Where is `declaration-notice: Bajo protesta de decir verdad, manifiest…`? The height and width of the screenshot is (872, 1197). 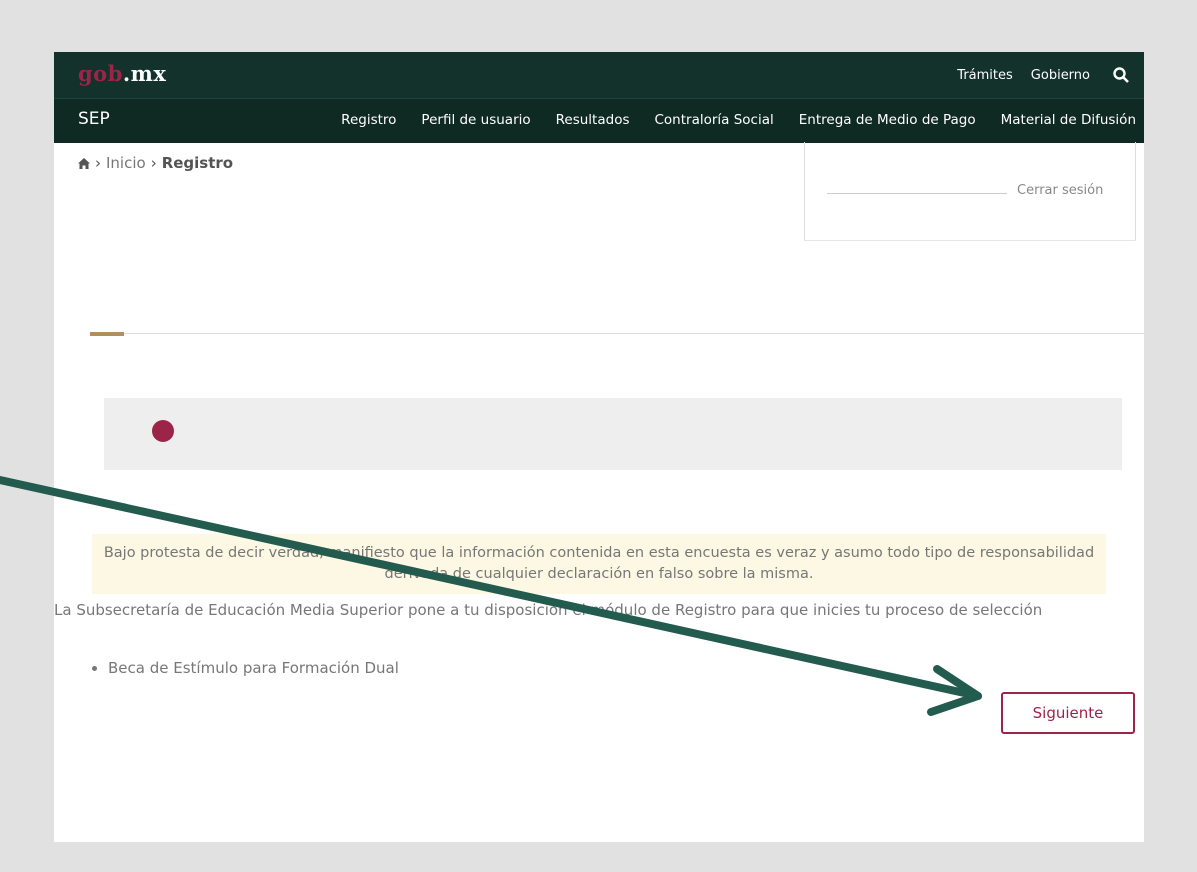 declaration-notice: Bajo protesta de decir verdad, manifiest… is located at coordinates (599, 564).